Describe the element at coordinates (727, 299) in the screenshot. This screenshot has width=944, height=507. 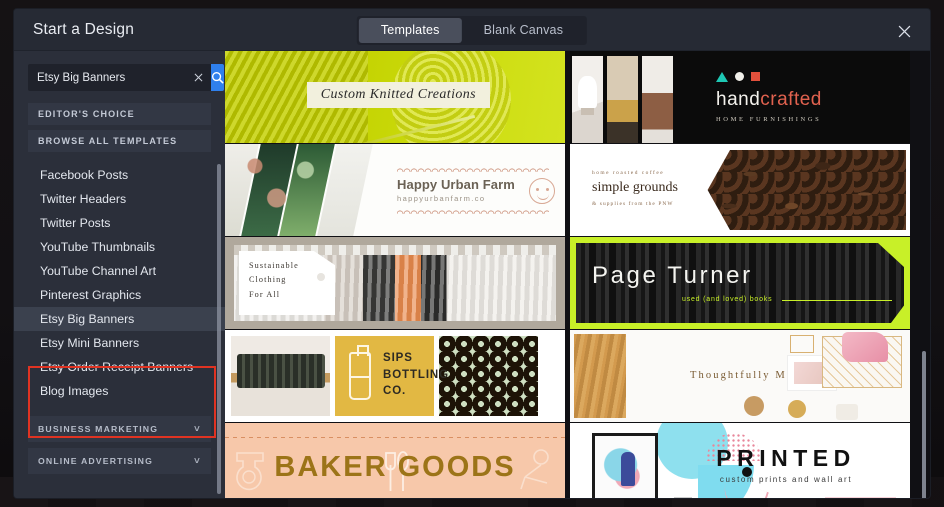
I see `template-subtitle: used (and loved) books` at that location.